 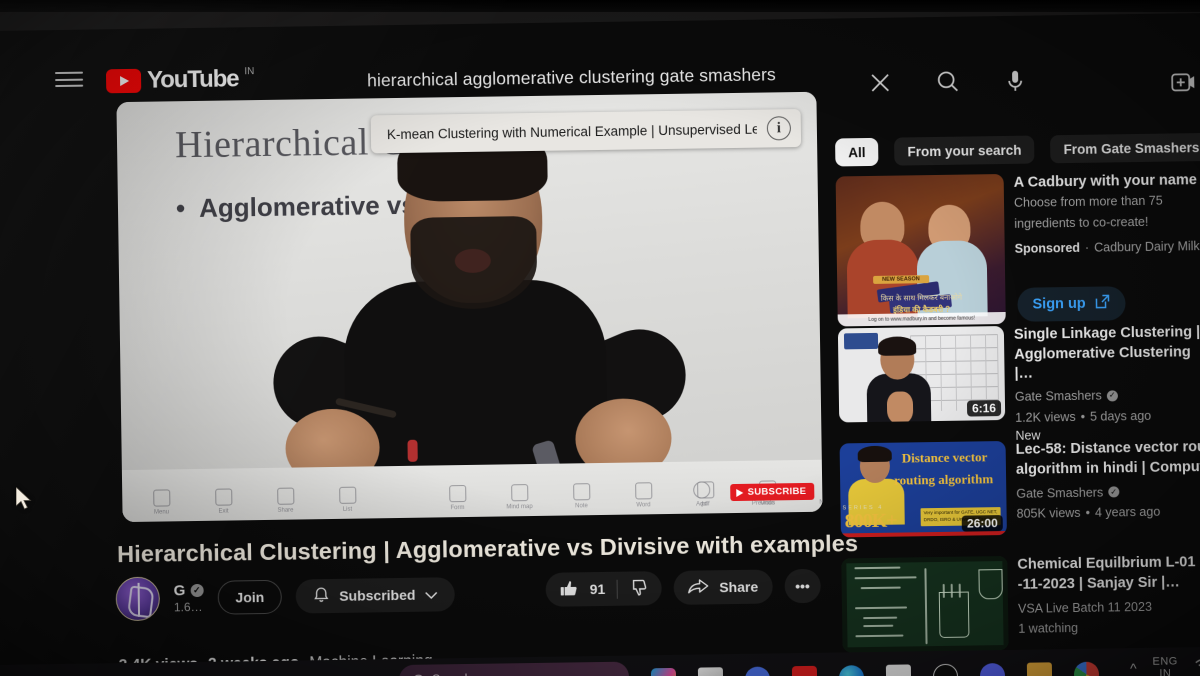 What do you see at coordinates (457, 494) in the screenshot?
I see `form-grid-icon` at bounding box center [457, 494].